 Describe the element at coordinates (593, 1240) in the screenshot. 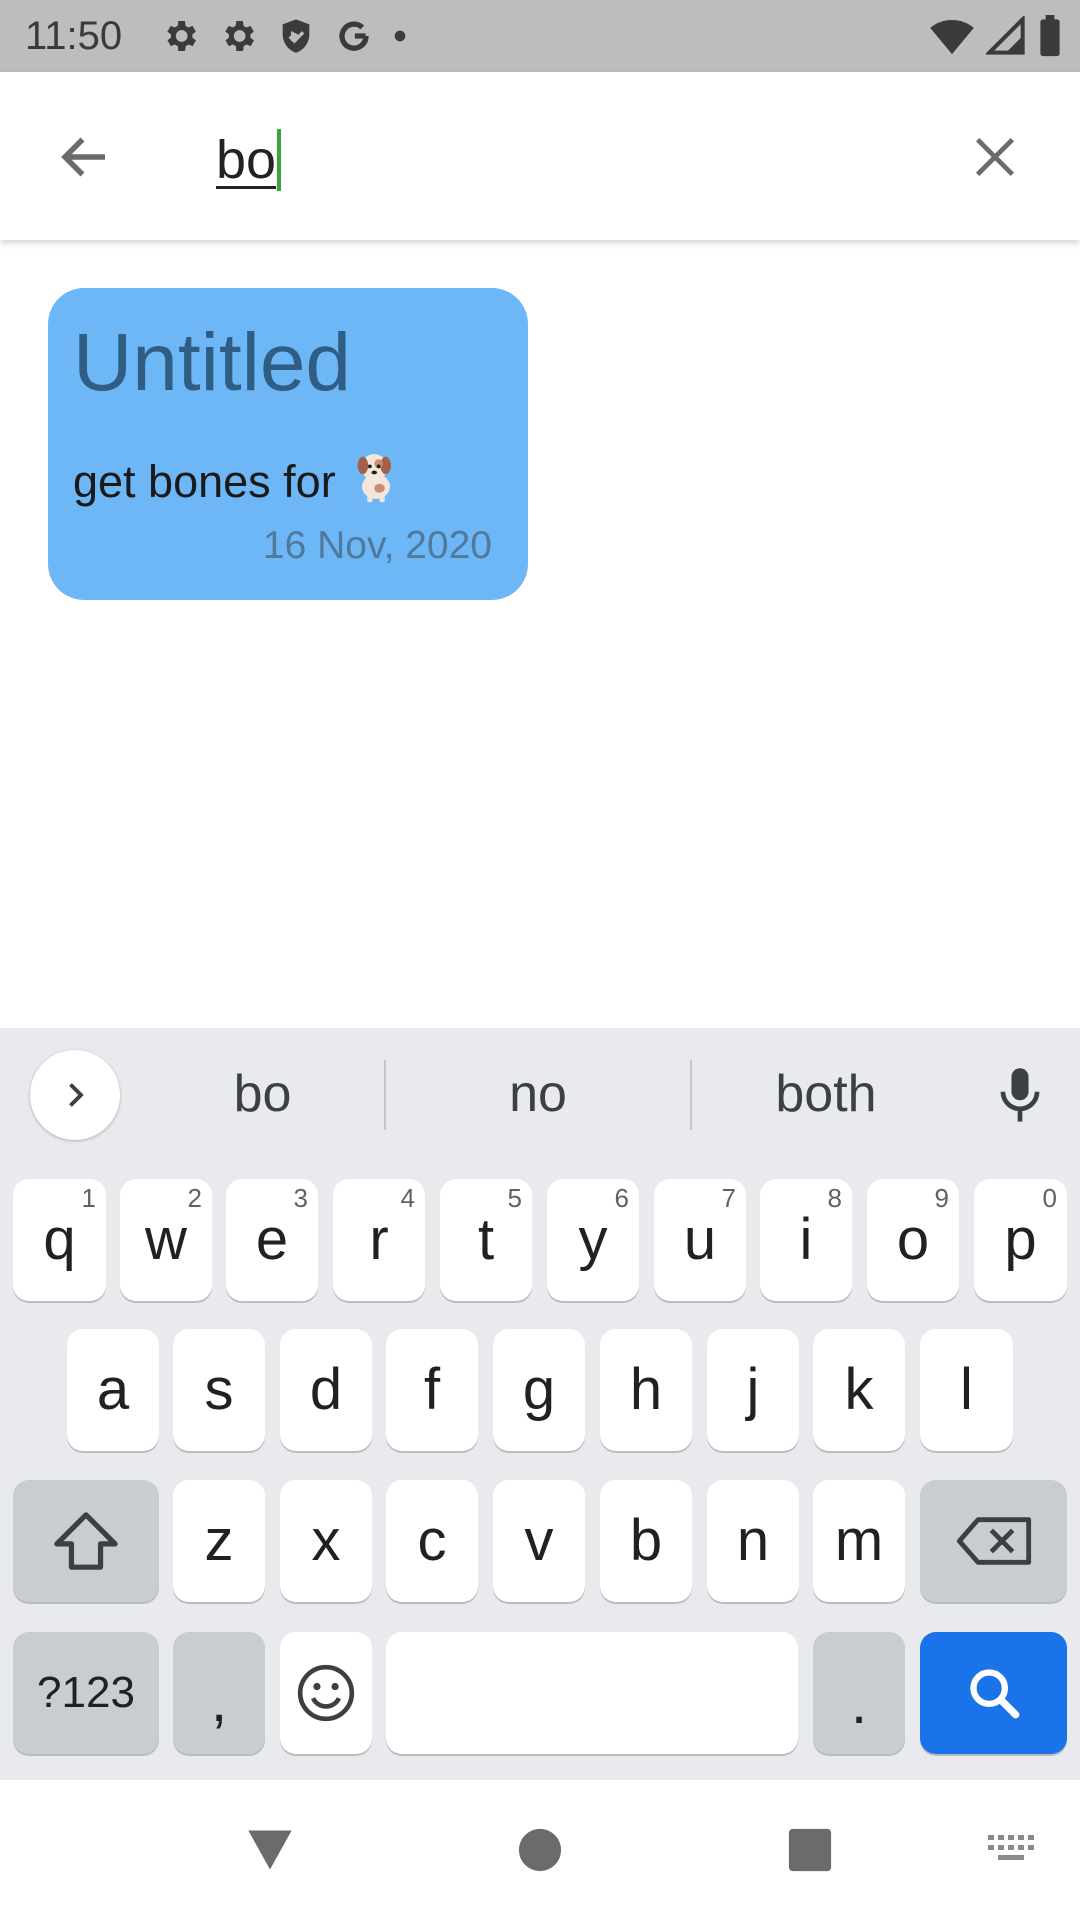

I see `key-y: y6` at that location.